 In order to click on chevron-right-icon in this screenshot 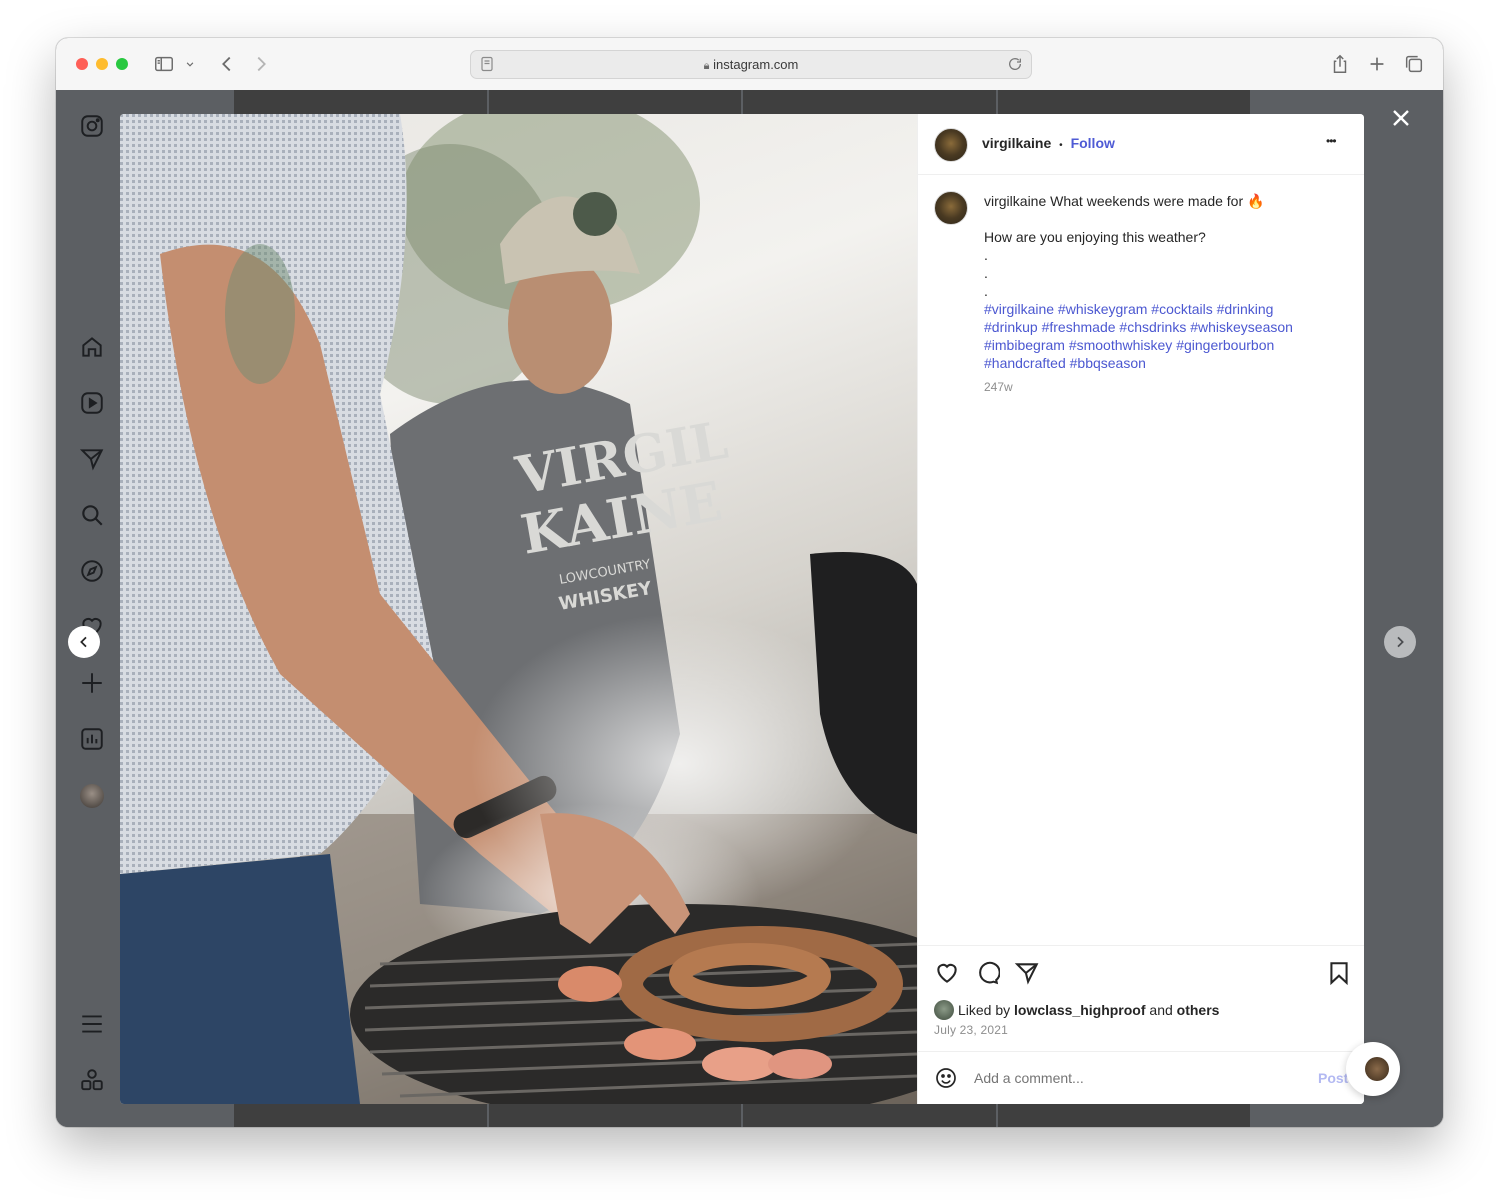, I will do `click(1400, 642)`.